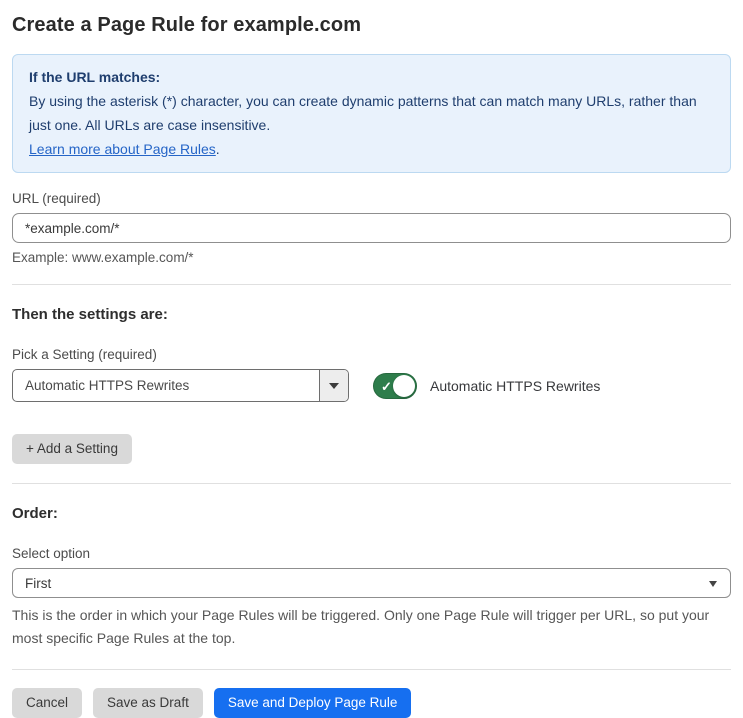 This screenshot has width=743, height=718. I want to click on settings-heading: Then the settings are:, so click(90, 314).